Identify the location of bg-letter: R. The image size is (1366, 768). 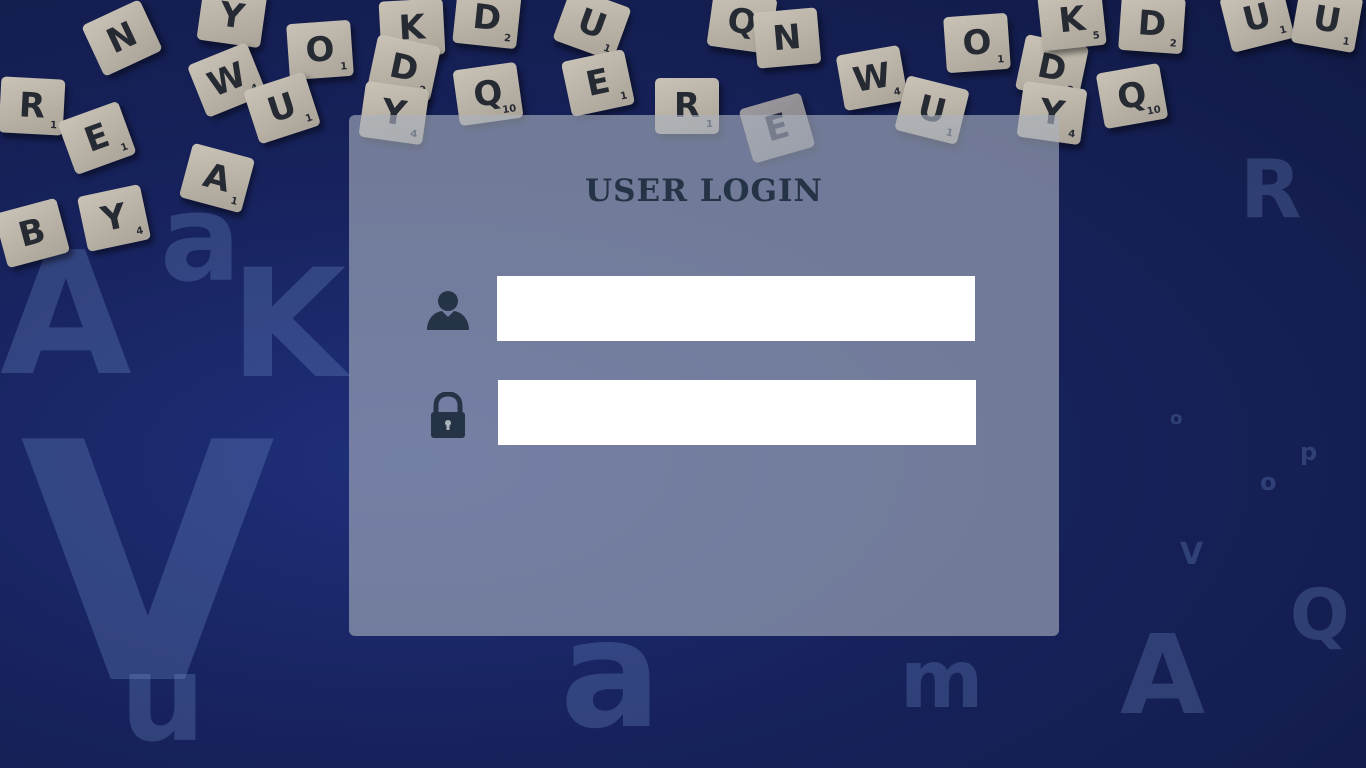
(1271, 189).